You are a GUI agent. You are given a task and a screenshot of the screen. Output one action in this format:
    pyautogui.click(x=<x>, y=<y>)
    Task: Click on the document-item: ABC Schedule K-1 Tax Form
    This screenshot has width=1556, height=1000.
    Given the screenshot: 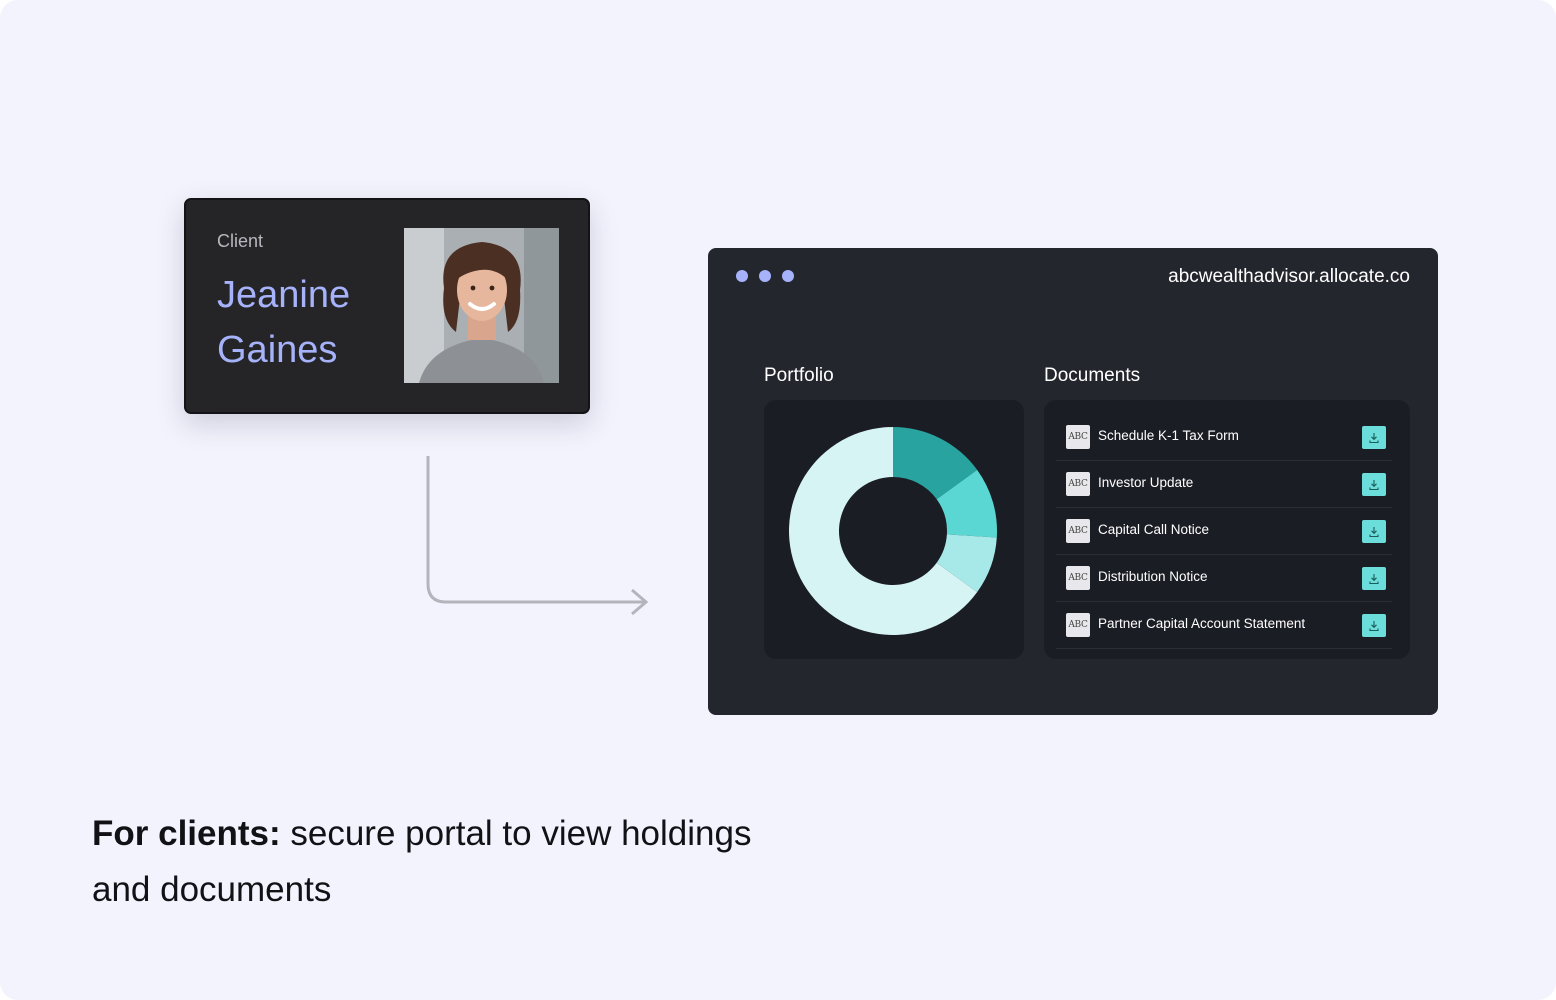 What is the action you would take?
    pyautogui.click(x=1224, y=437)
    